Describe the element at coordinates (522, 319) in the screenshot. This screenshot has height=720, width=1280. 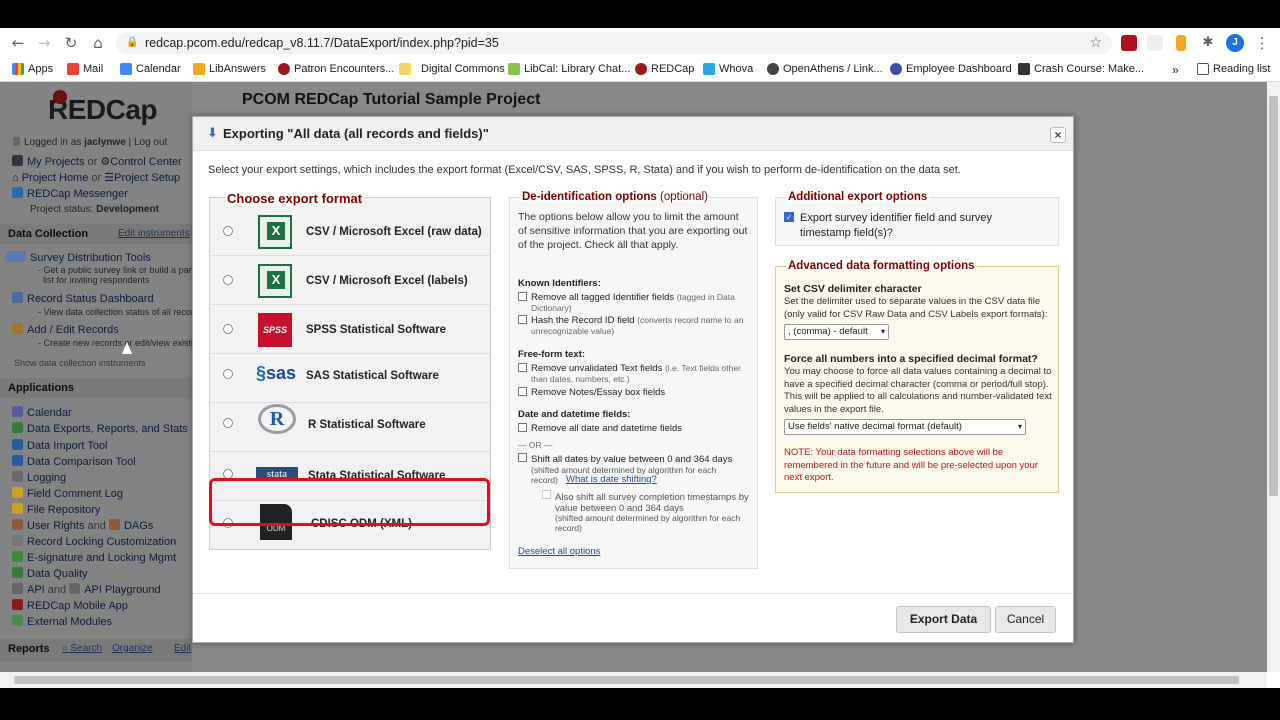
I see `checkbox-hash-record-id` at that location.